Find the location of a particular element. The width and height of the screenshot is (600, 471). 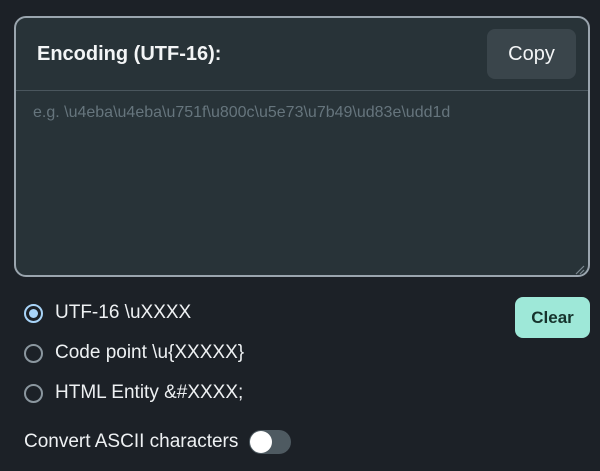

clear-button: Clear is located at coordinates (552, 317).